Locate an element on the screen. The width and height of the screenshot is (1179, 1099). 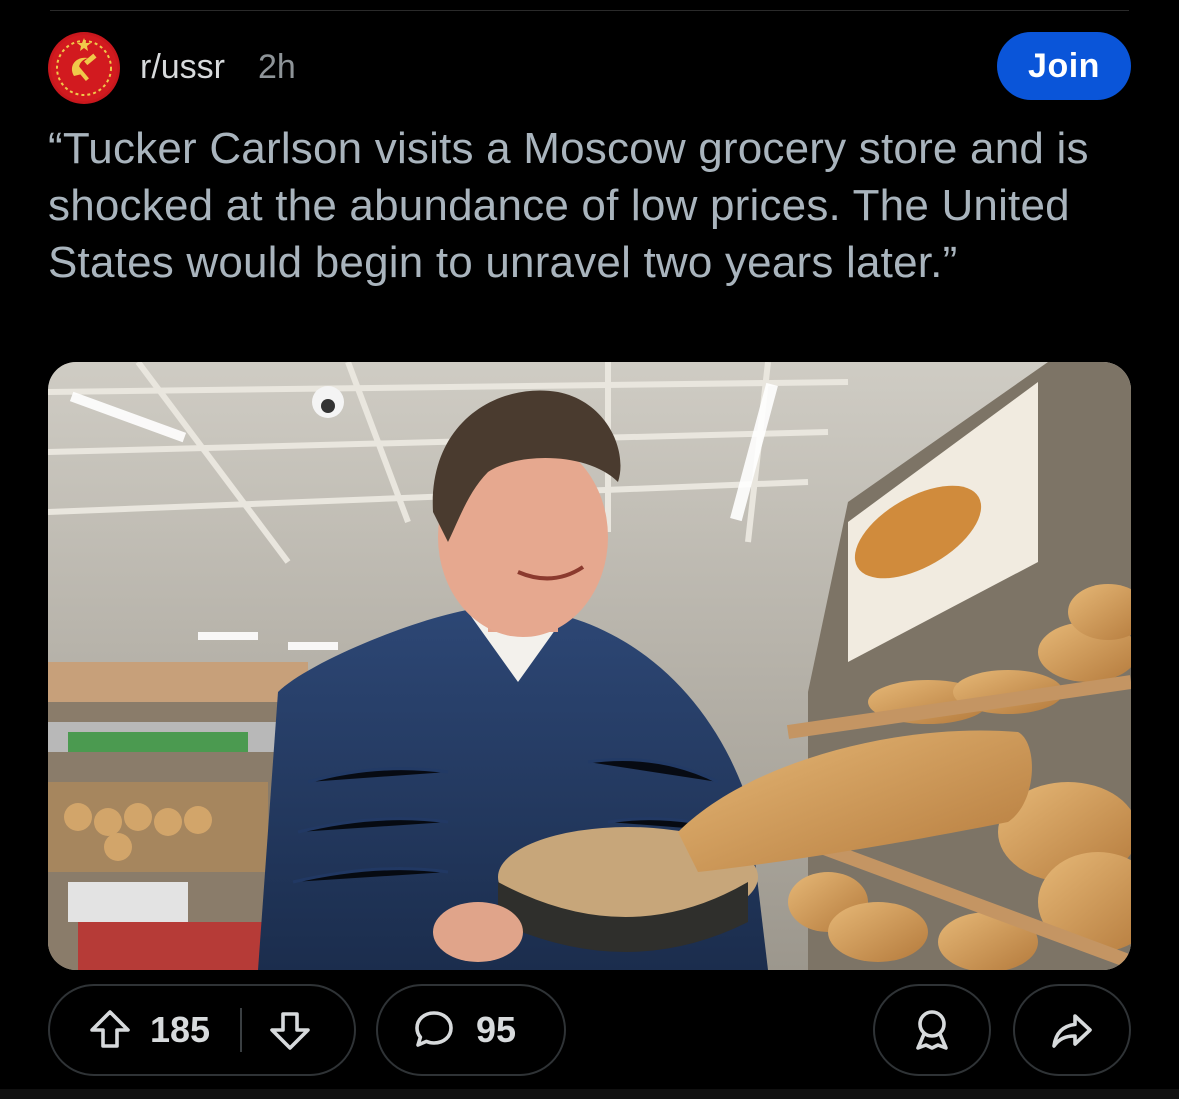
top-divider is located at coordinates (589, 10).